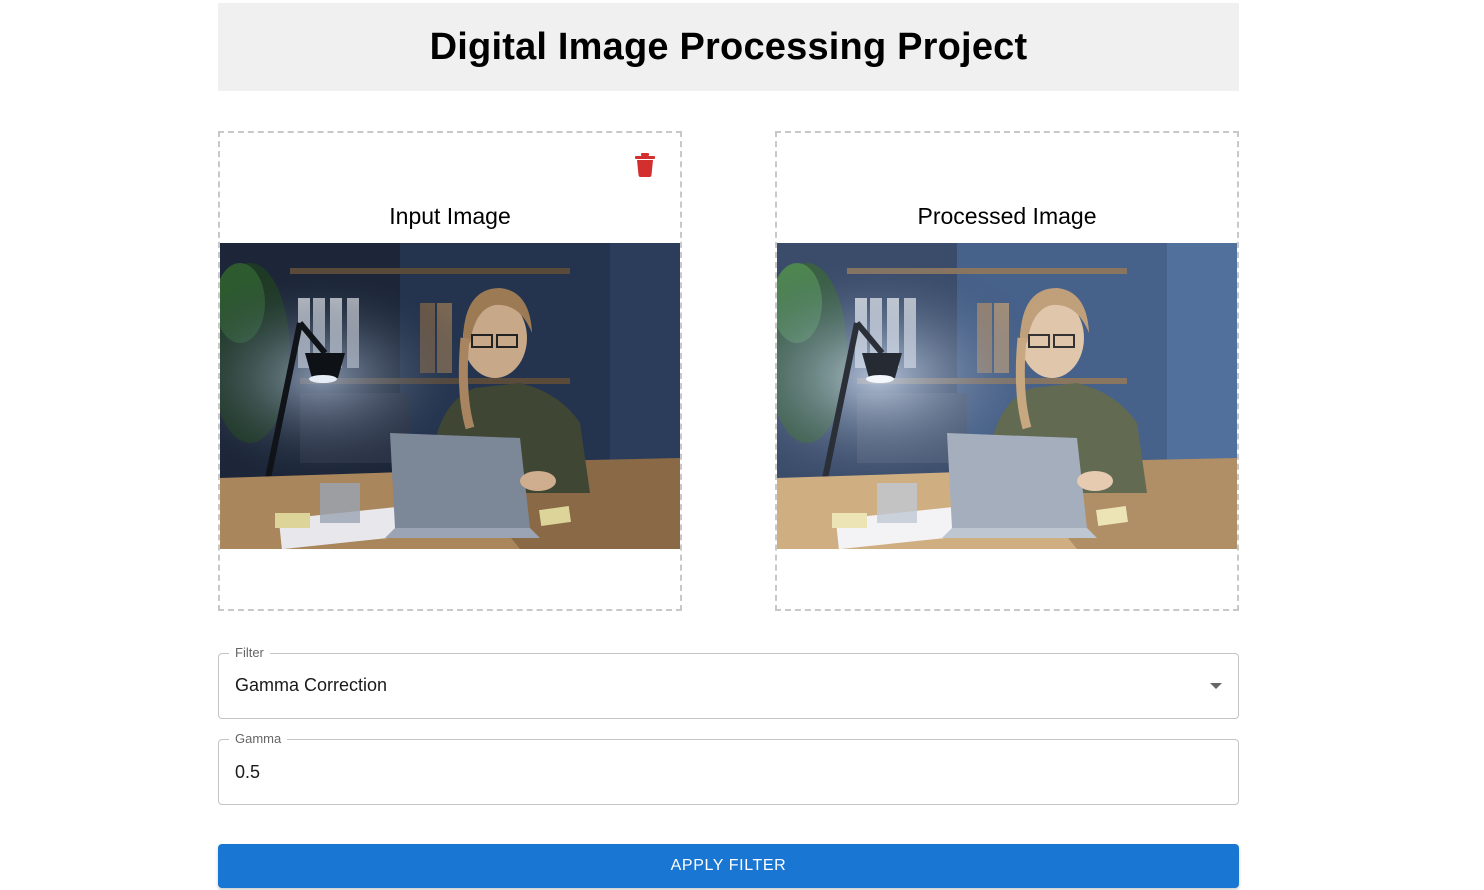  I want to click on filter-select: Filter Gamma Correction, so click(728, 682).